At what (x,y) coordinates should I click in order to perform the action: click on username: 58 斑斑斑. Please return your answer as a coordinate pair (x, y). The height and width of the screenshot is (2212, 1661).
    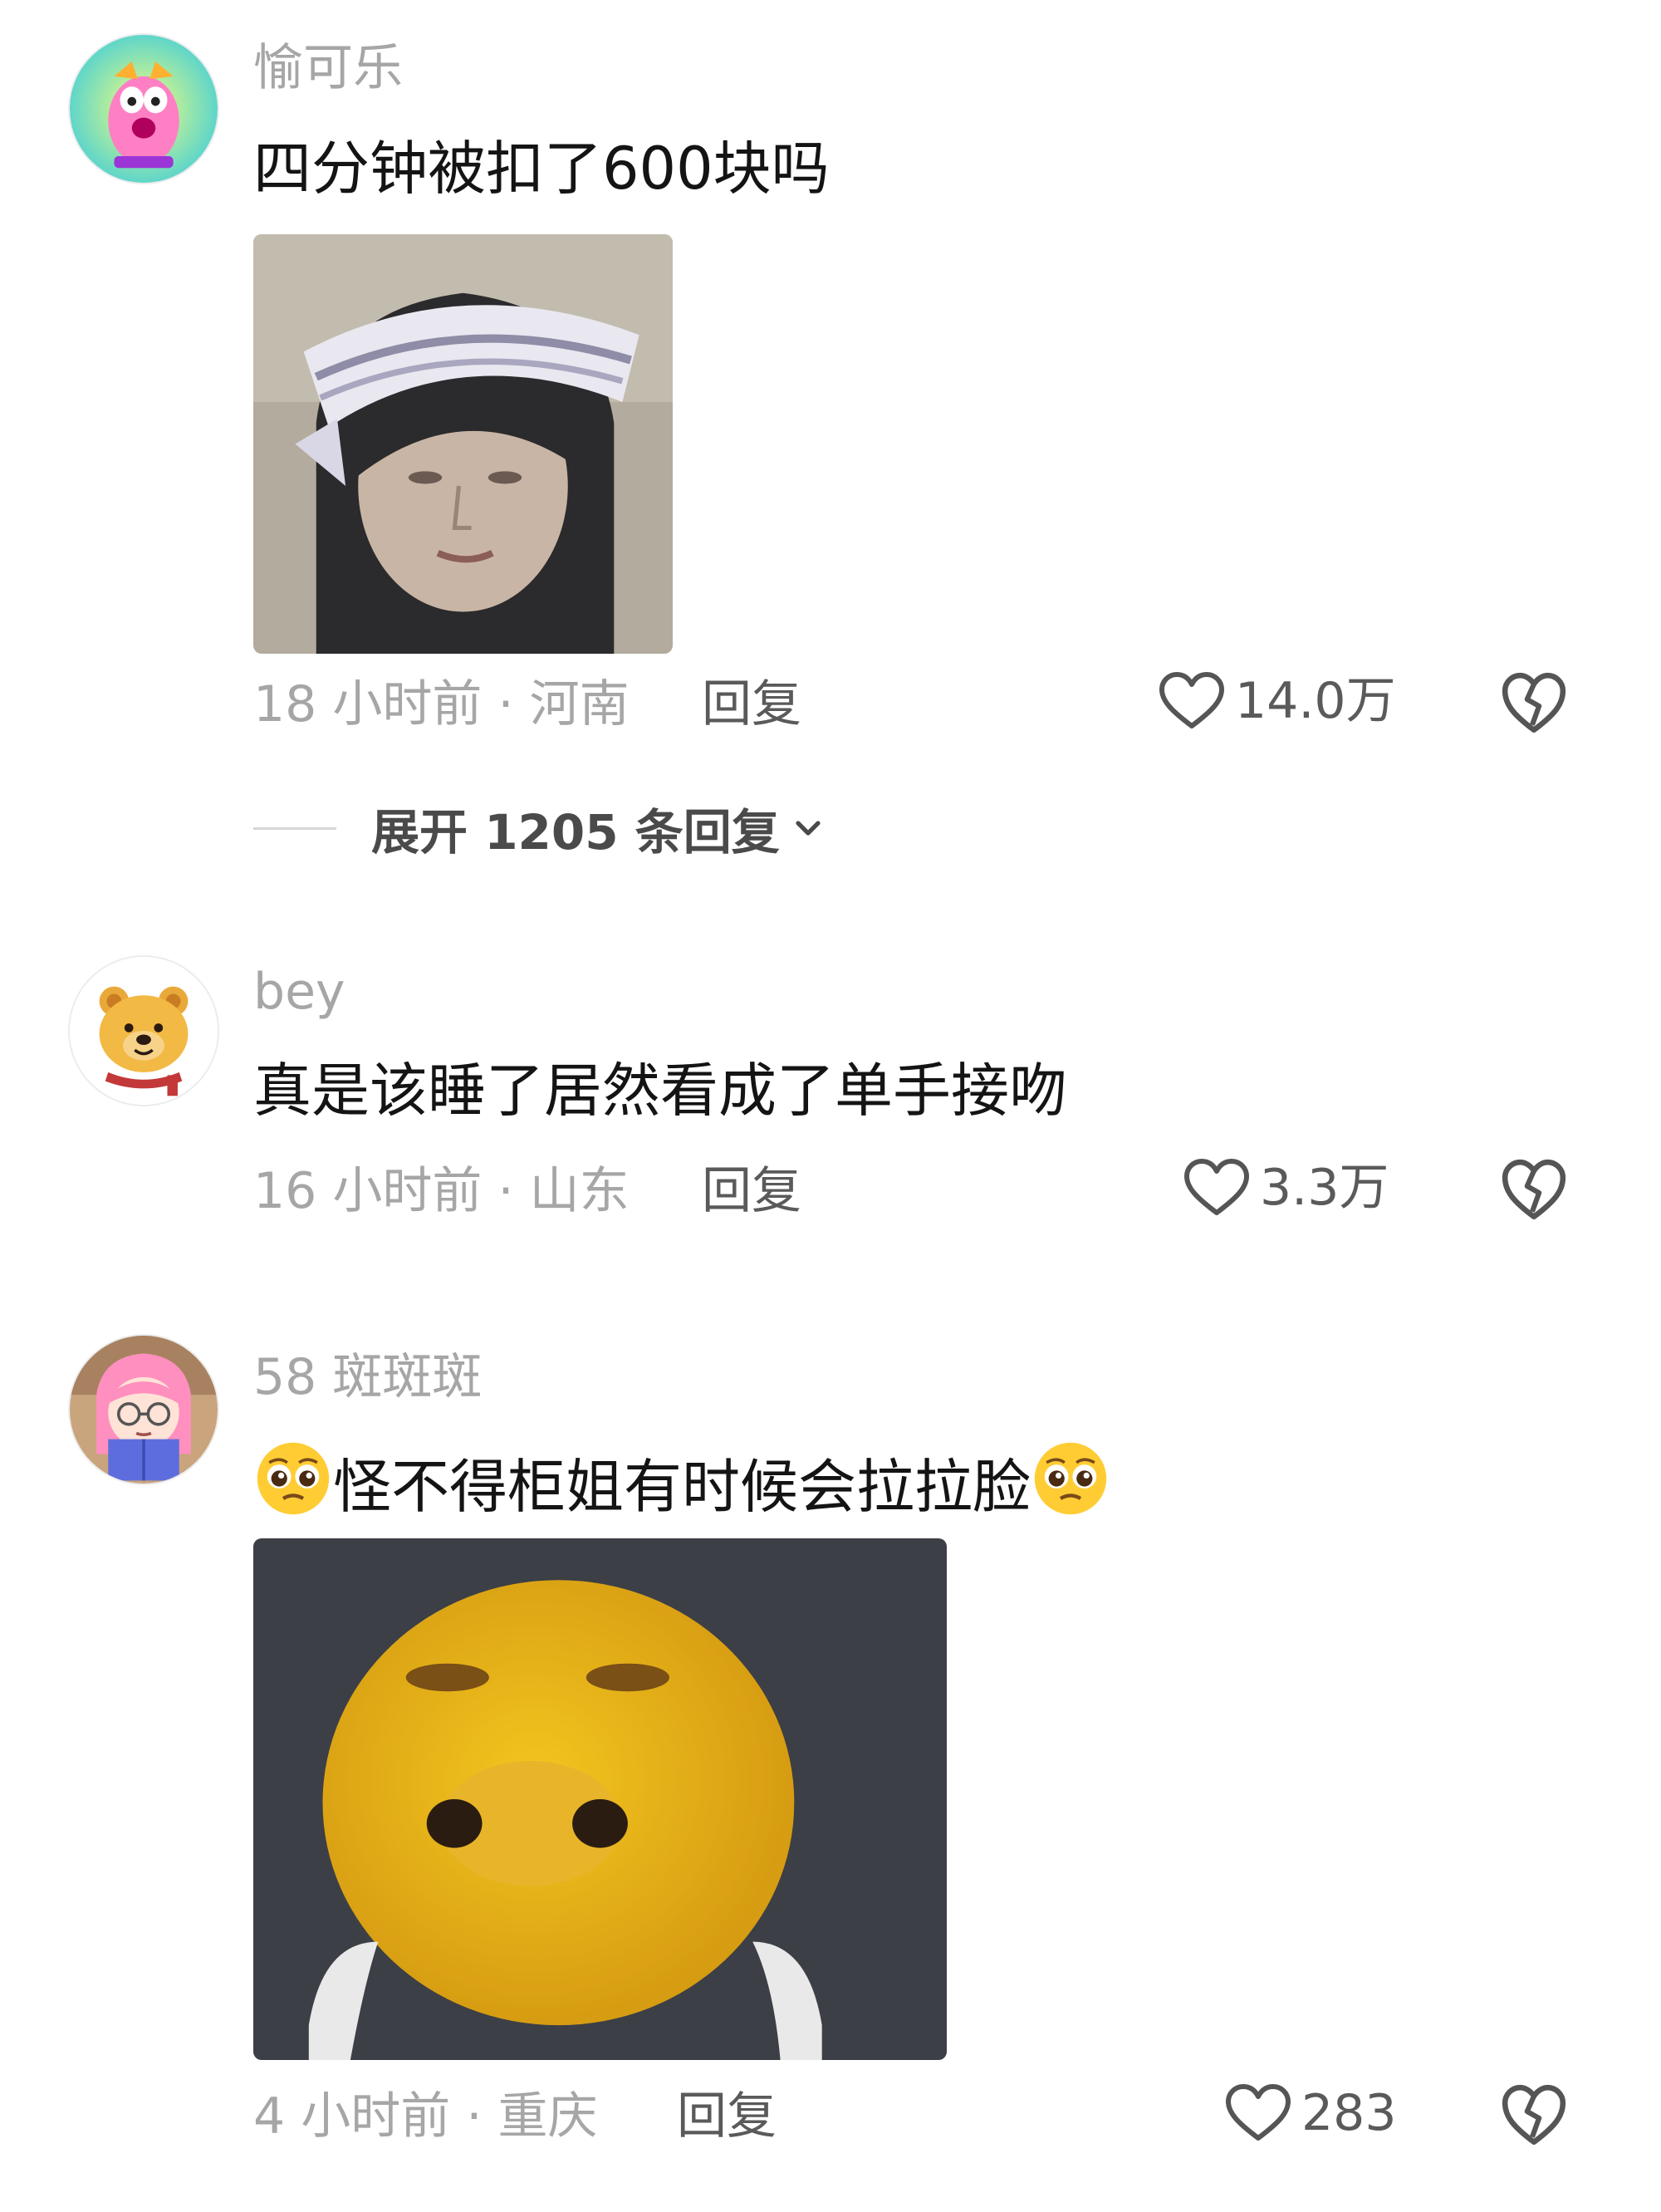
    Looking at the image, I should click on (367, 1377).